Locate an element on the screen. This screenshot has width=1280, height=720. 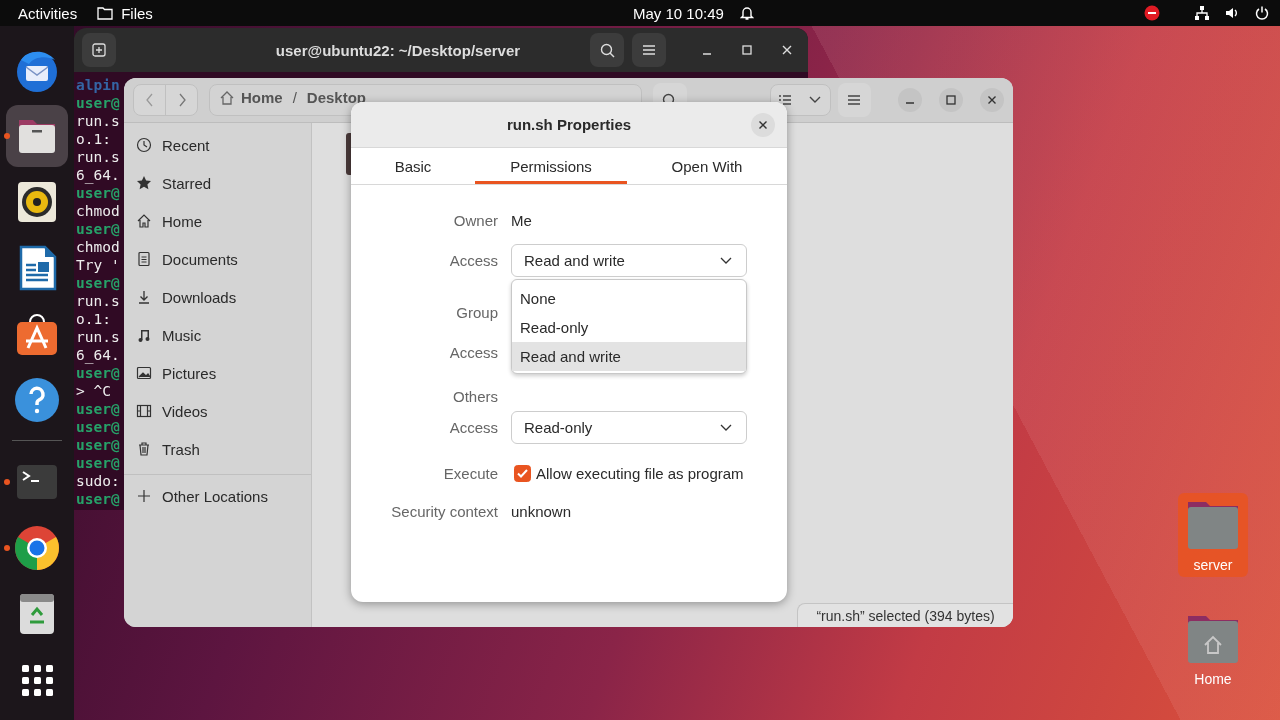
clock-icon is located at coordinates (144, 145).